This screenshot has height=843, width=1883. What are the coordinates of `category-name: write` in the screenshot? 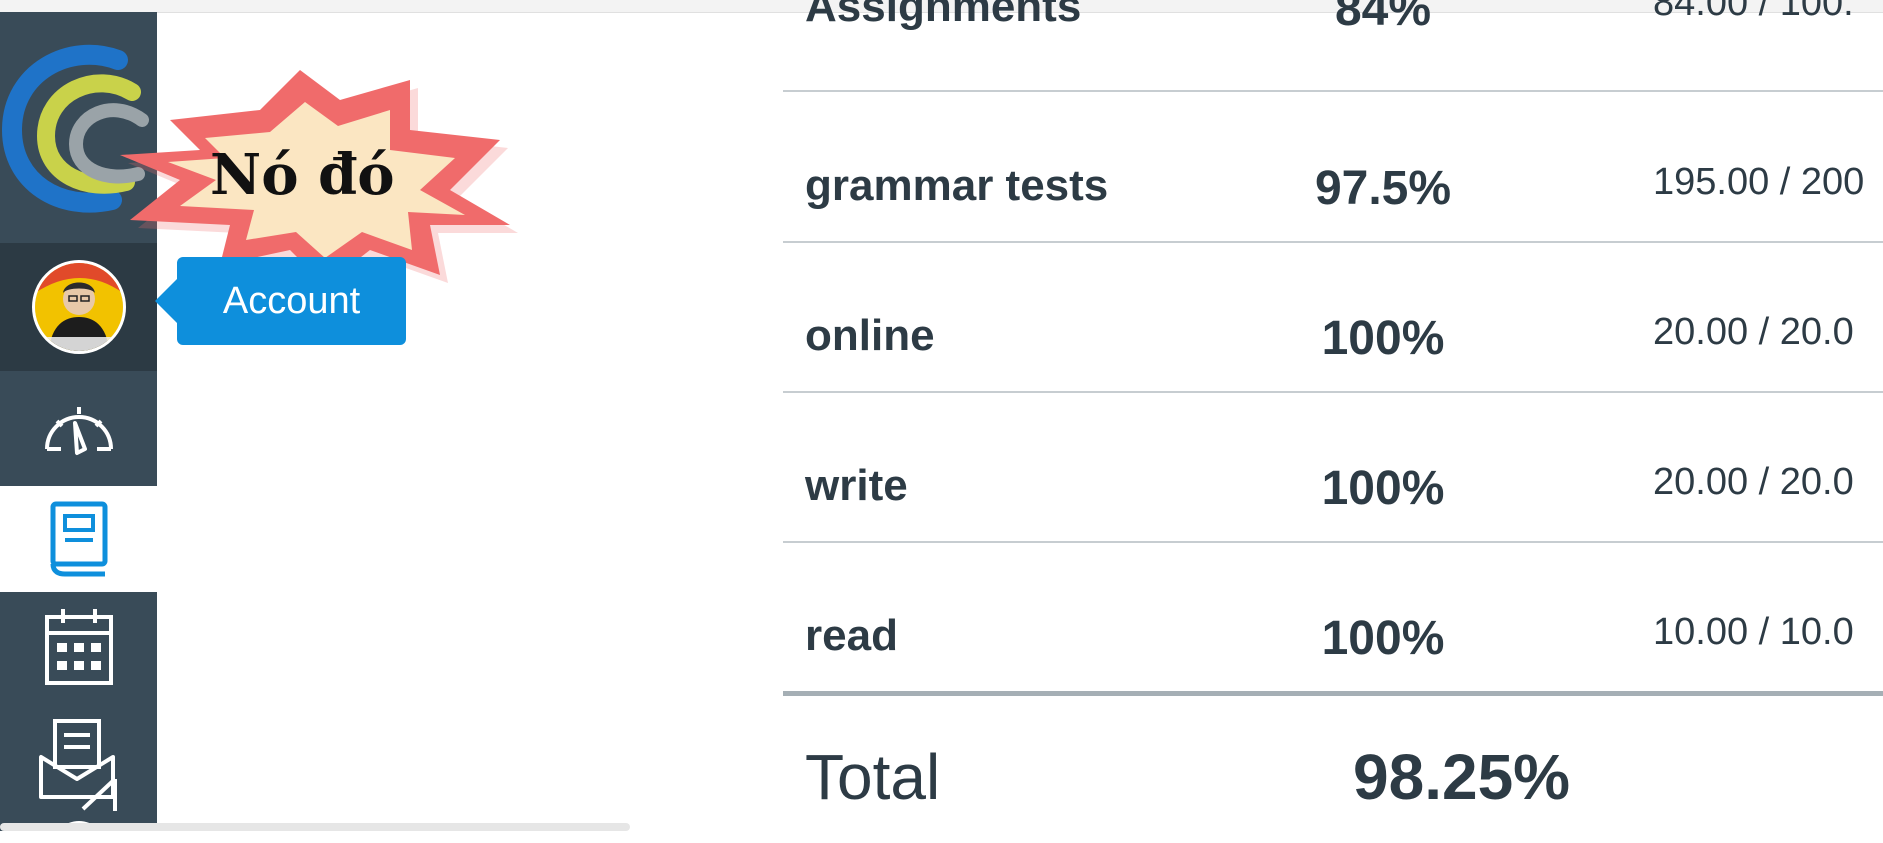 It's located at (856, 485).